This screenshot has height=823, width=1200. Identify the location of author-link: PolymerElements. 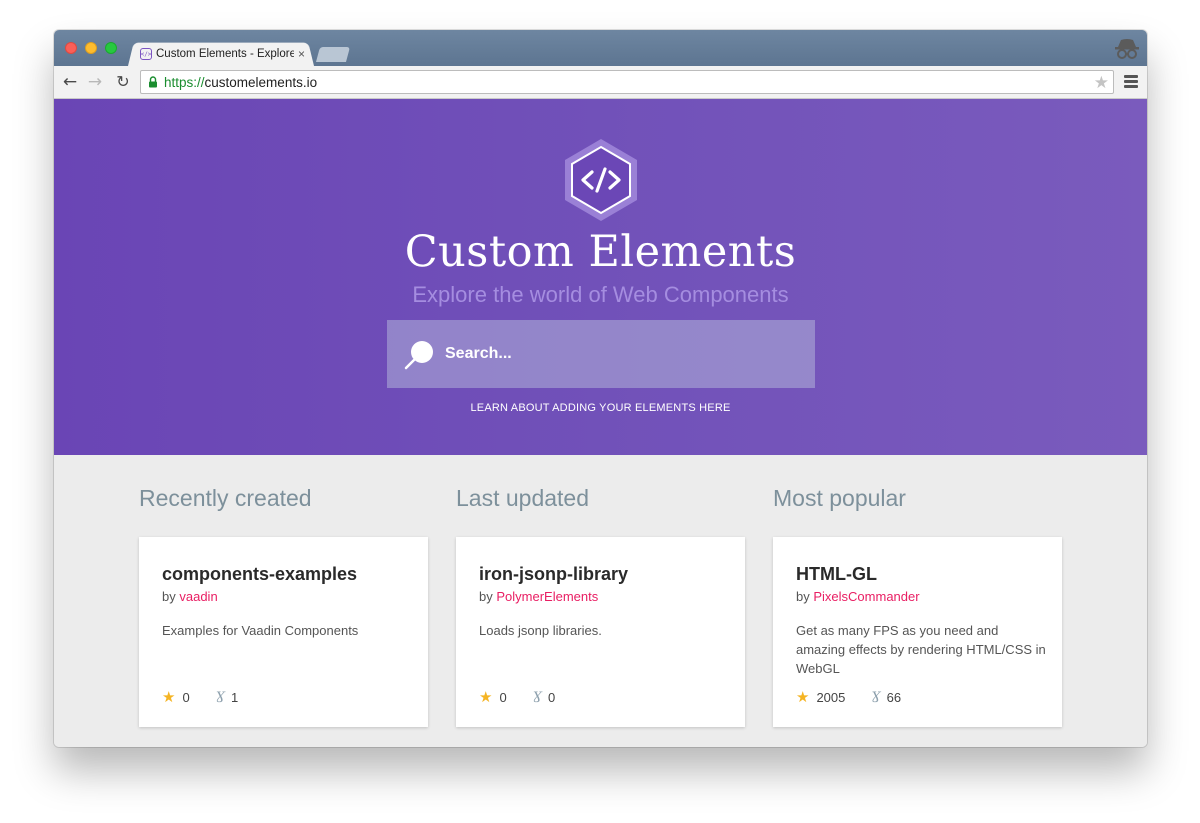
(547, 596).